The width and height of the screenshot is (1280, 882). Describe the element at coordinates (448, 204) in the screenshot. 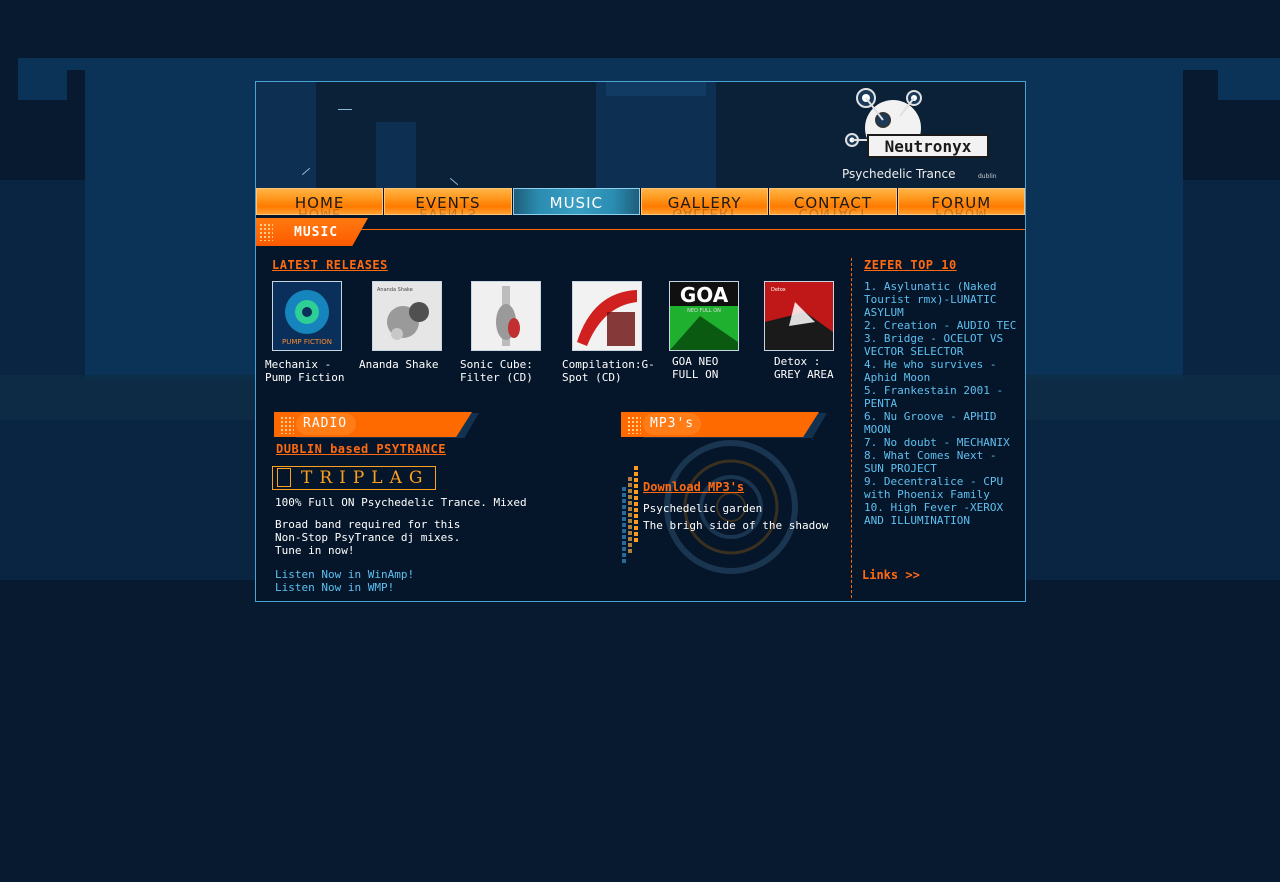

I see `nav-events: EVENTS EVENTS` at that location.